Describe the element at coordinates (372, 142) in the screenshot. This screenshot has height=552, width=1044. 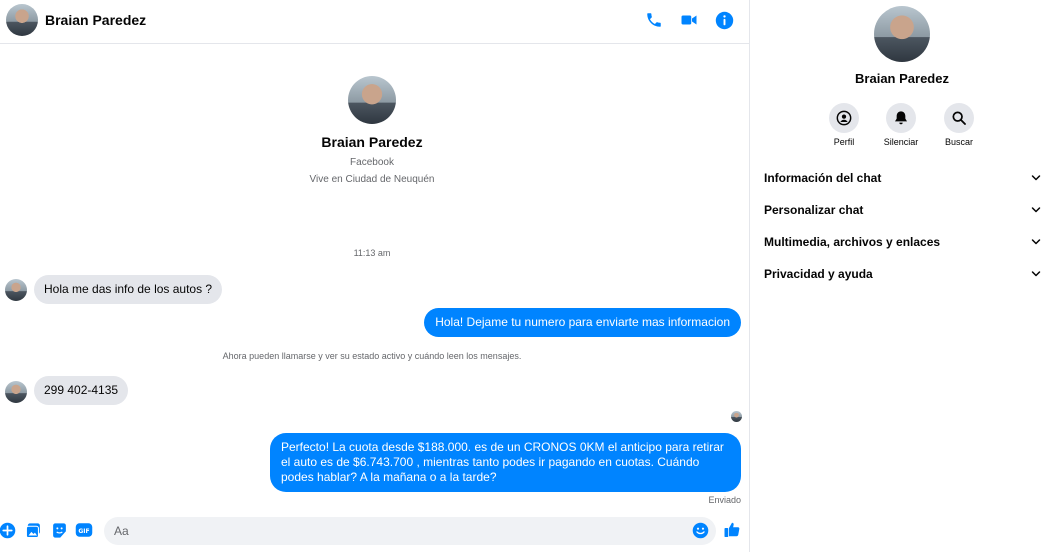
I see `intro-contact-name: Braian Paredez` at that location.